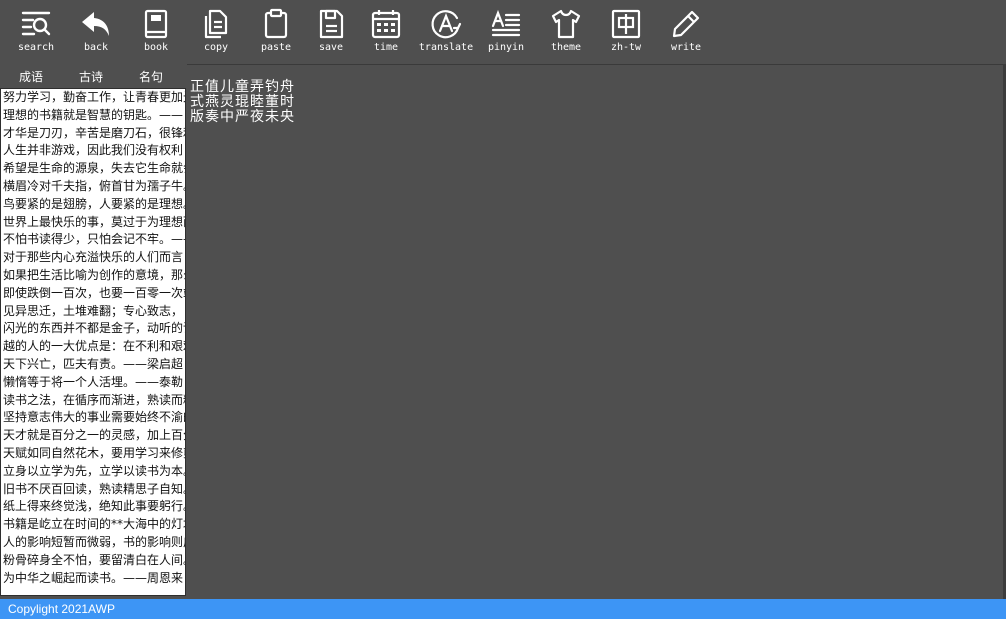  What do you see at coordinates (93, 507) in the screenshot?
I see `list-item: 纸上得来终觉浅，绝知此事要躬行。` at bounding box center [93, 507].